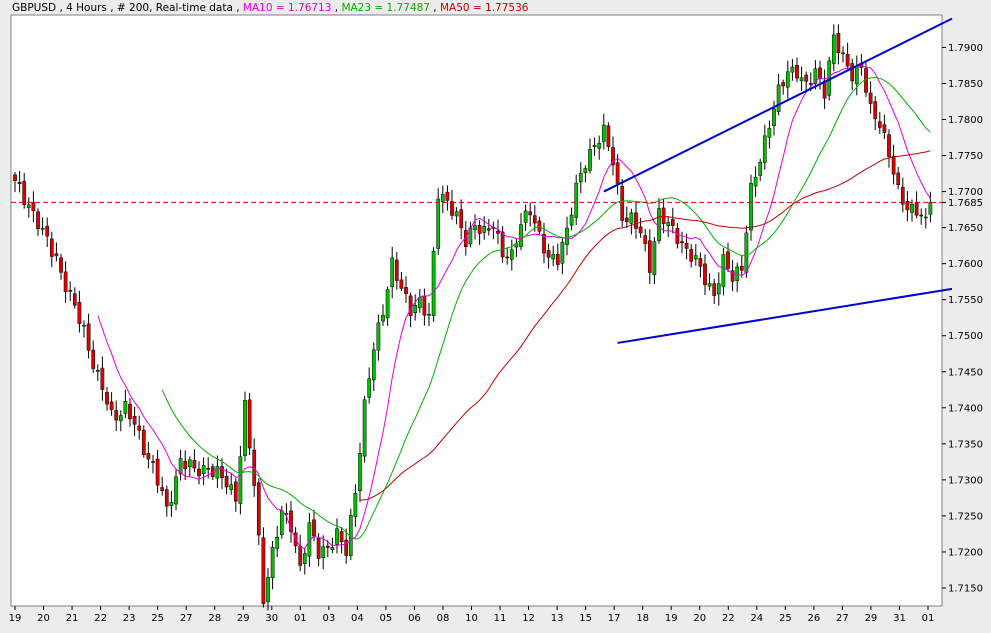 Image resolution: width=991 pixels, height=633 pixels. What do you see at coordinates (122, 8) in the screenshot?
I see `symbol-info: GBPUSD , 4 Hours , # 200, Real-time data` at bounding box center [122, 8].